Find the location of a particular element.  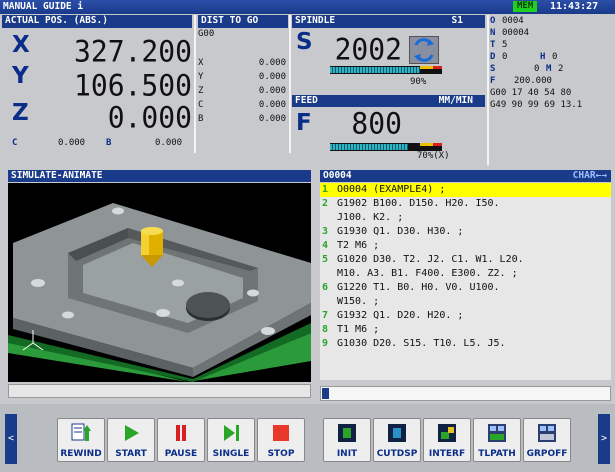

line-code: T2 M6 ; is located at coordinates (358, 245).